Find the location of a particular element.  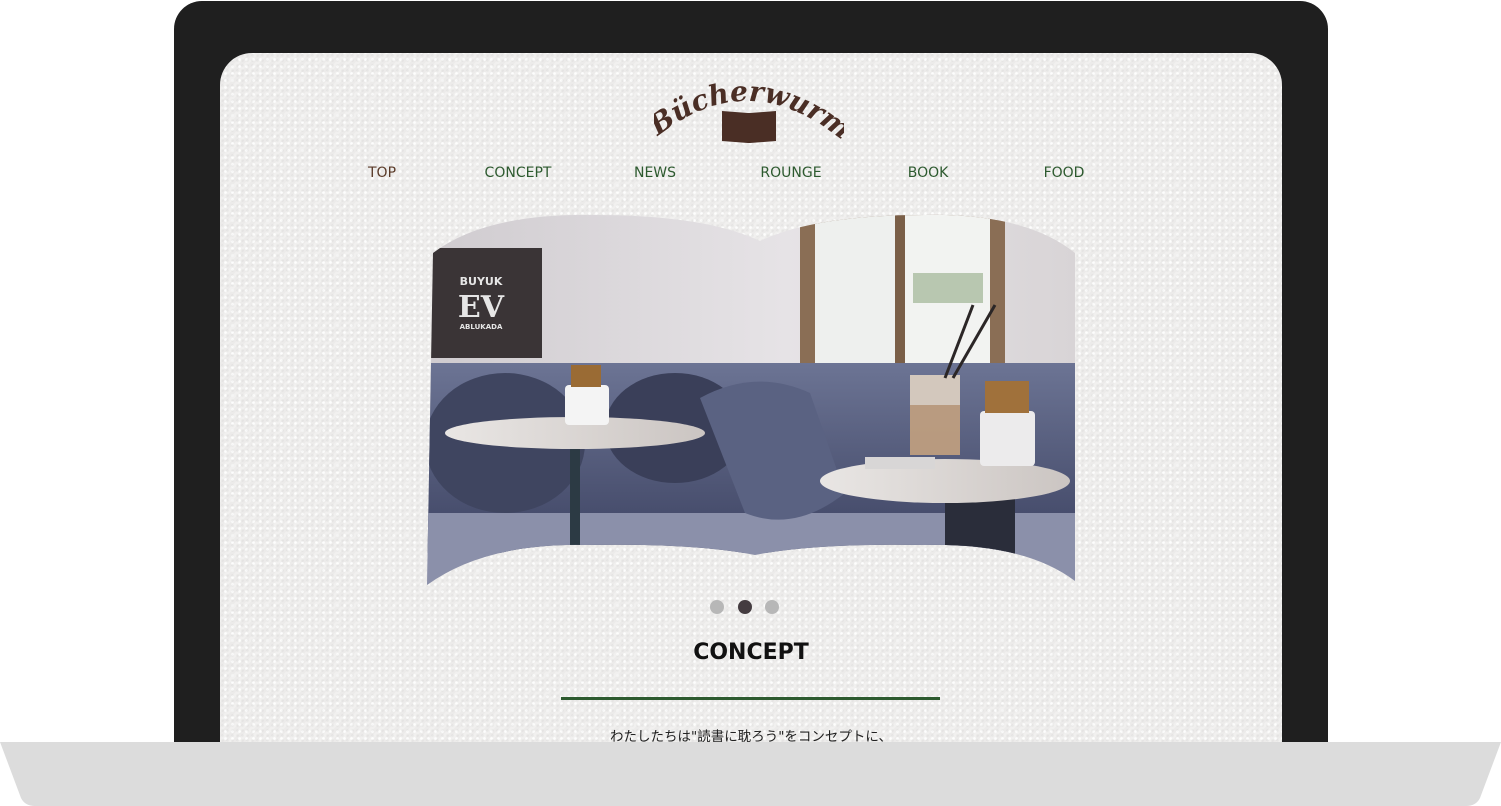

site-logo: Bücherwurm is located at coordinates (749, 111).